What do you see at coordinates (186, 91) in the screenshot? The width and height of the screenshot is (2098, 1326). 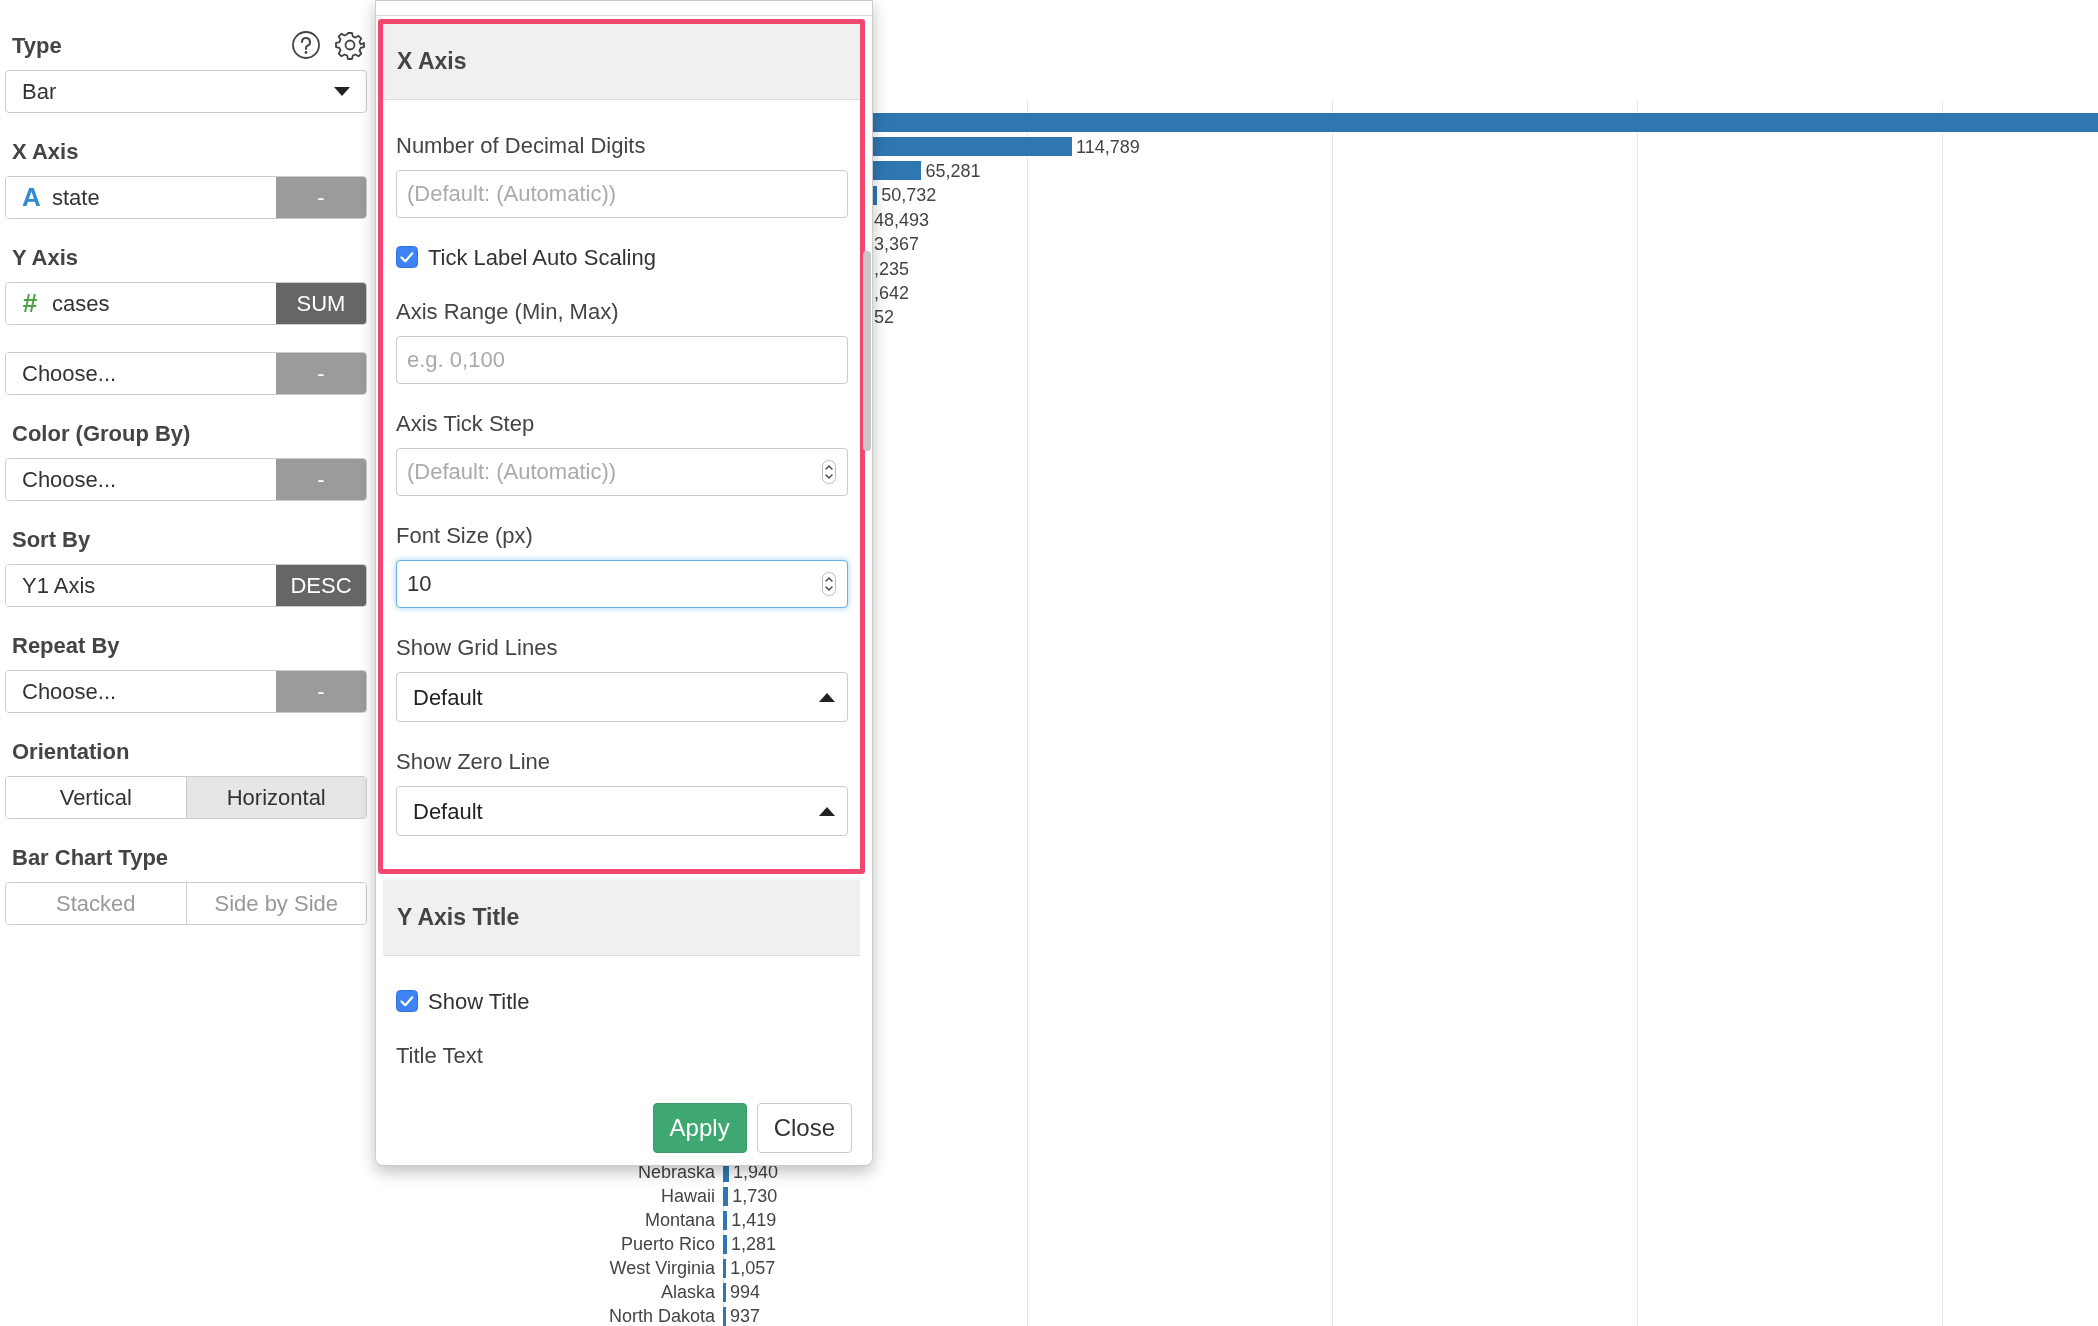 I see `type-select: Bar` at bounding box center [186, 91].